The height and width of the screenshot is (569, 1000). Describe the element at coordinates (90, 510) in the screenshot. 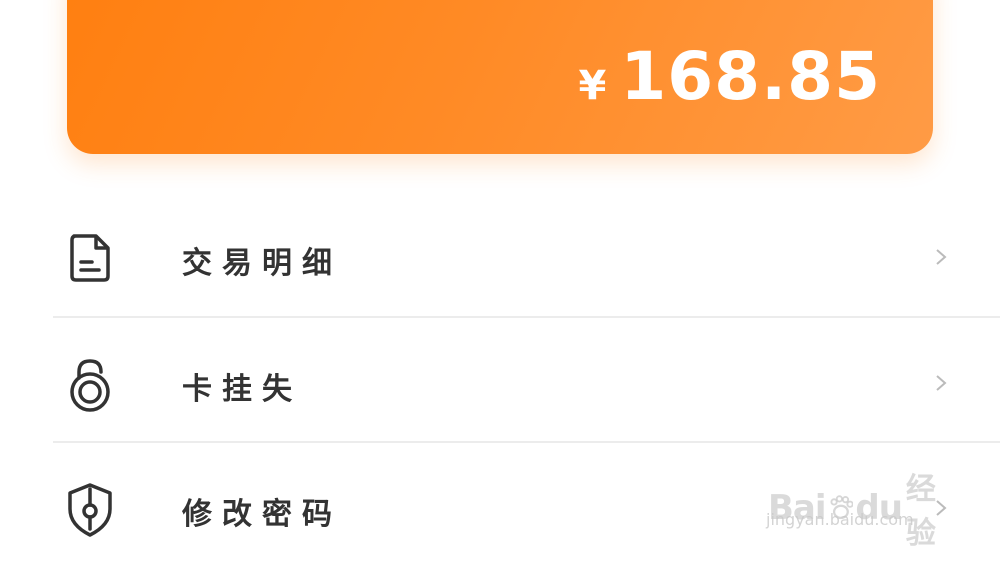

I see `shield-icon` at that location.